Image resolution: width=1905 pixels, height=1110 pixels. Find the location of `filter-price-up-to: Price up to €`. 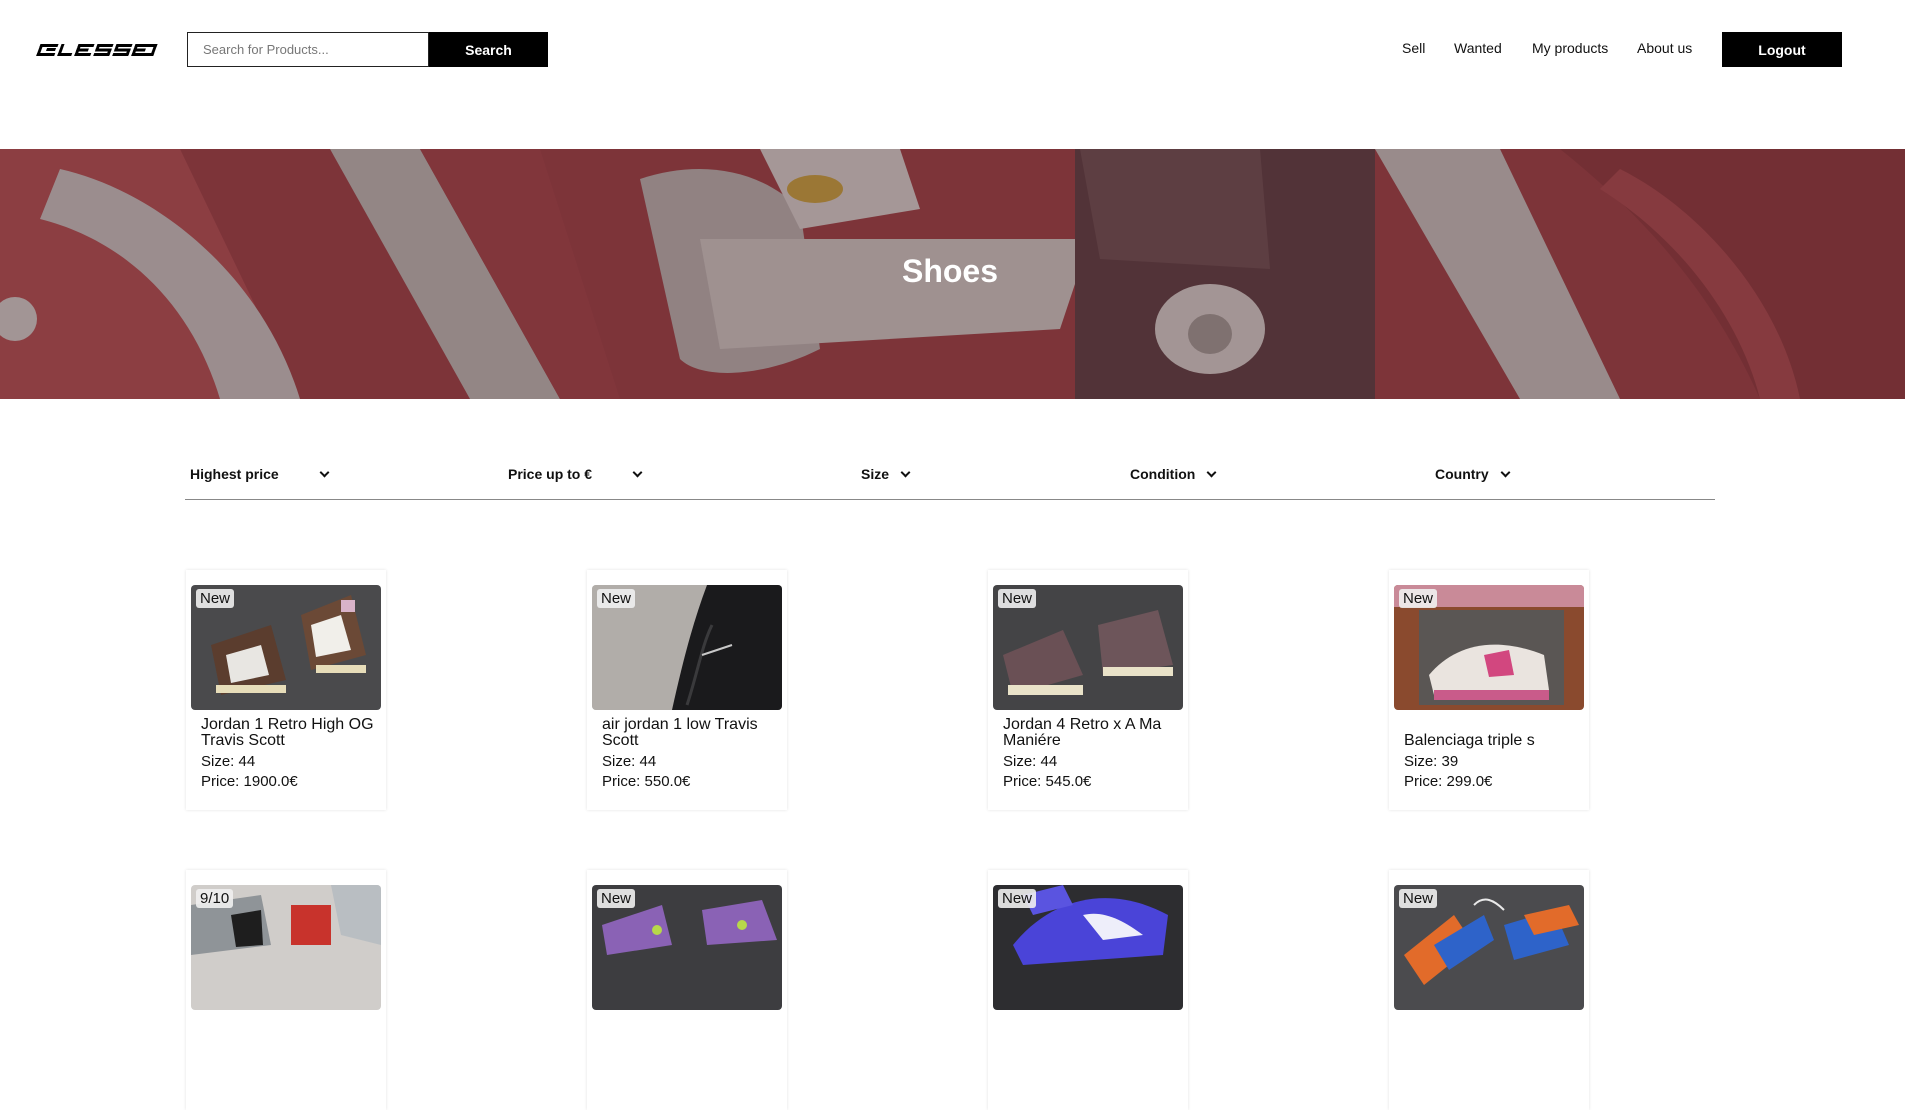

filter-price-up-to: Price up to € is located at coordinates (575, 474).